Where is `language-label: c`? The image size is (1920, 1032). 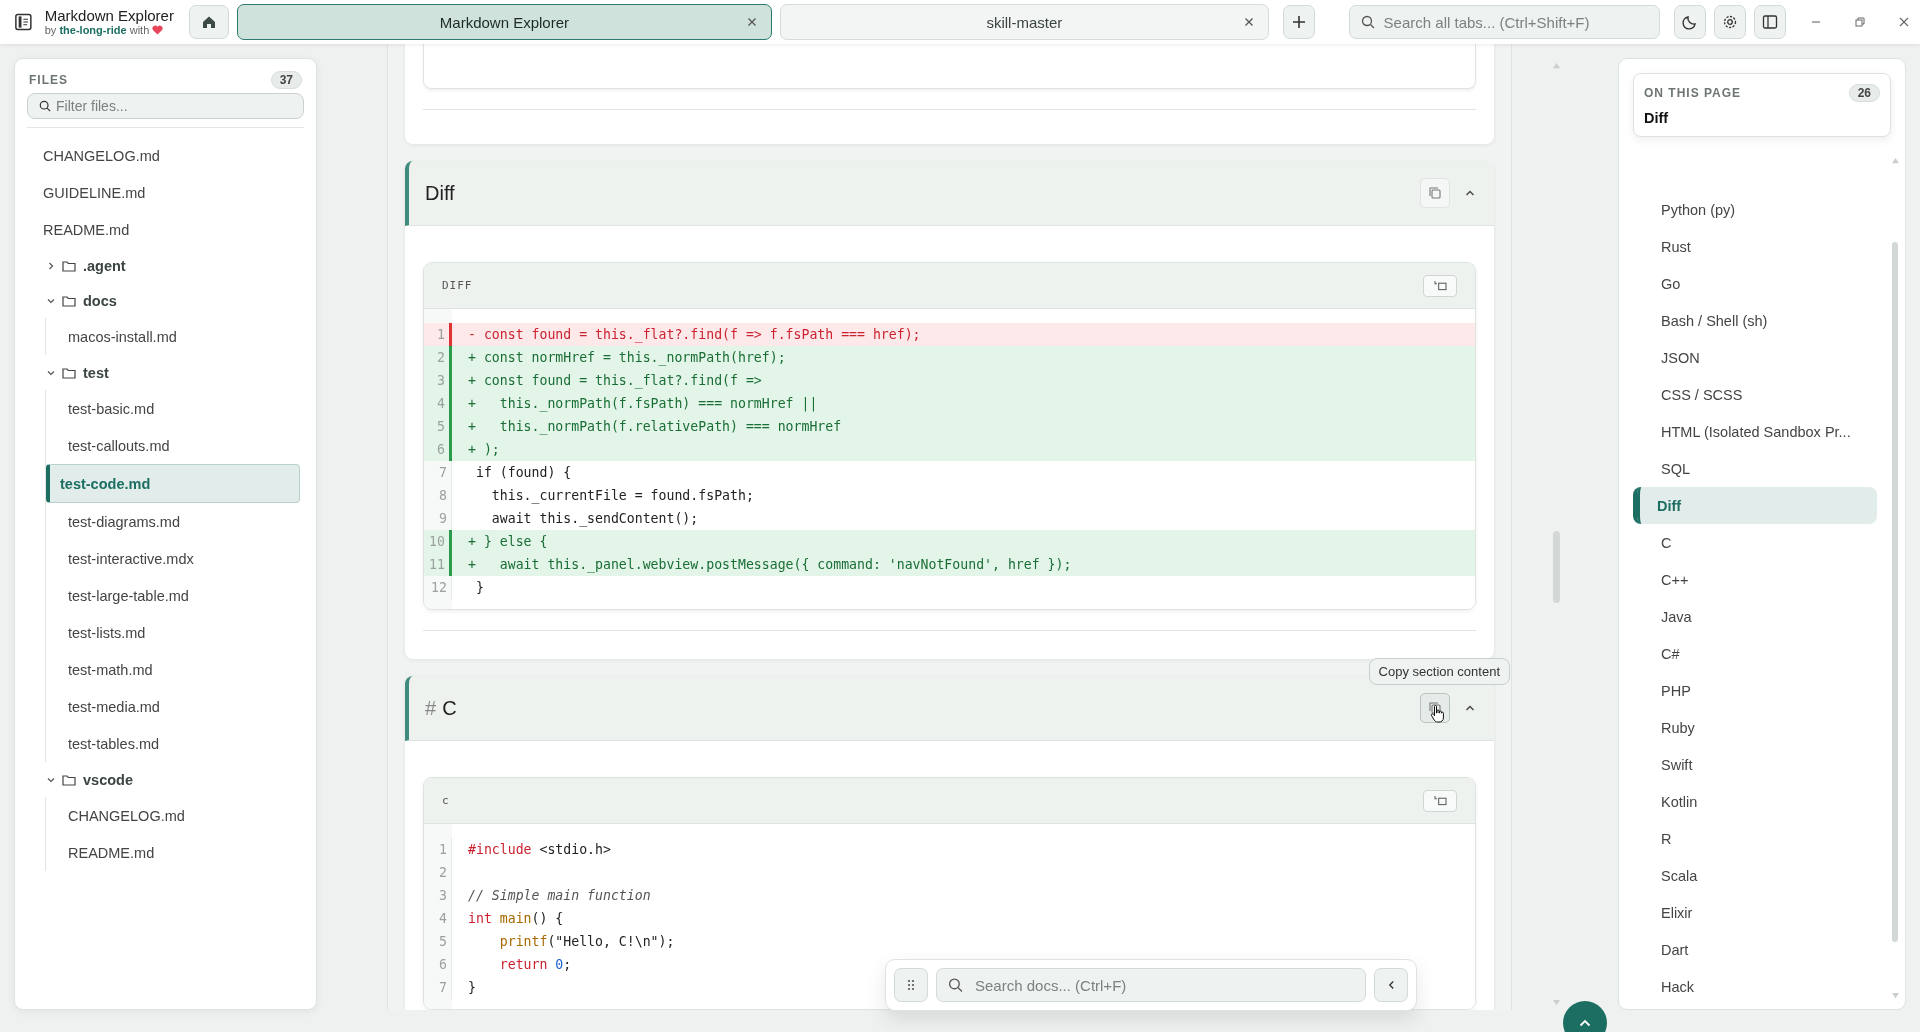 language-label: c is located at coordinates (446, 800).